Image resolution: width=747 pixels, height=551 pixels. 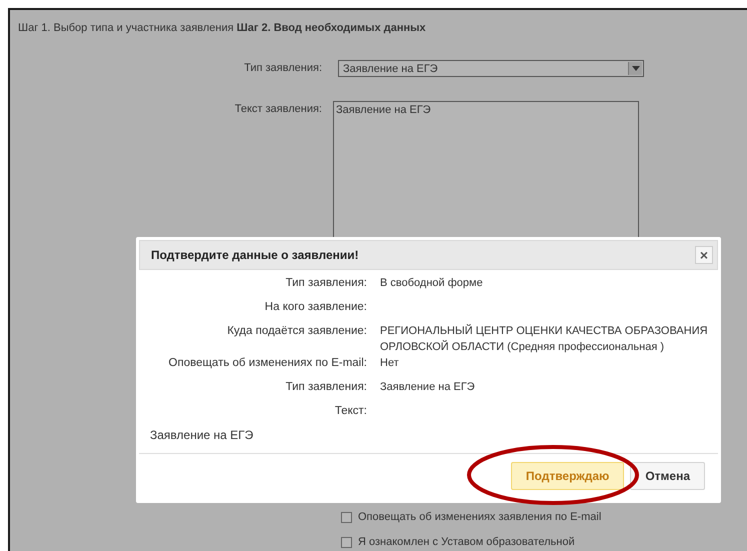 What do you see at coordinates (480, 517) in the screenshot?
I see `checkbox-label: Оповещать об изменениях заявления по E-mail` at bounding box center [480, 517].